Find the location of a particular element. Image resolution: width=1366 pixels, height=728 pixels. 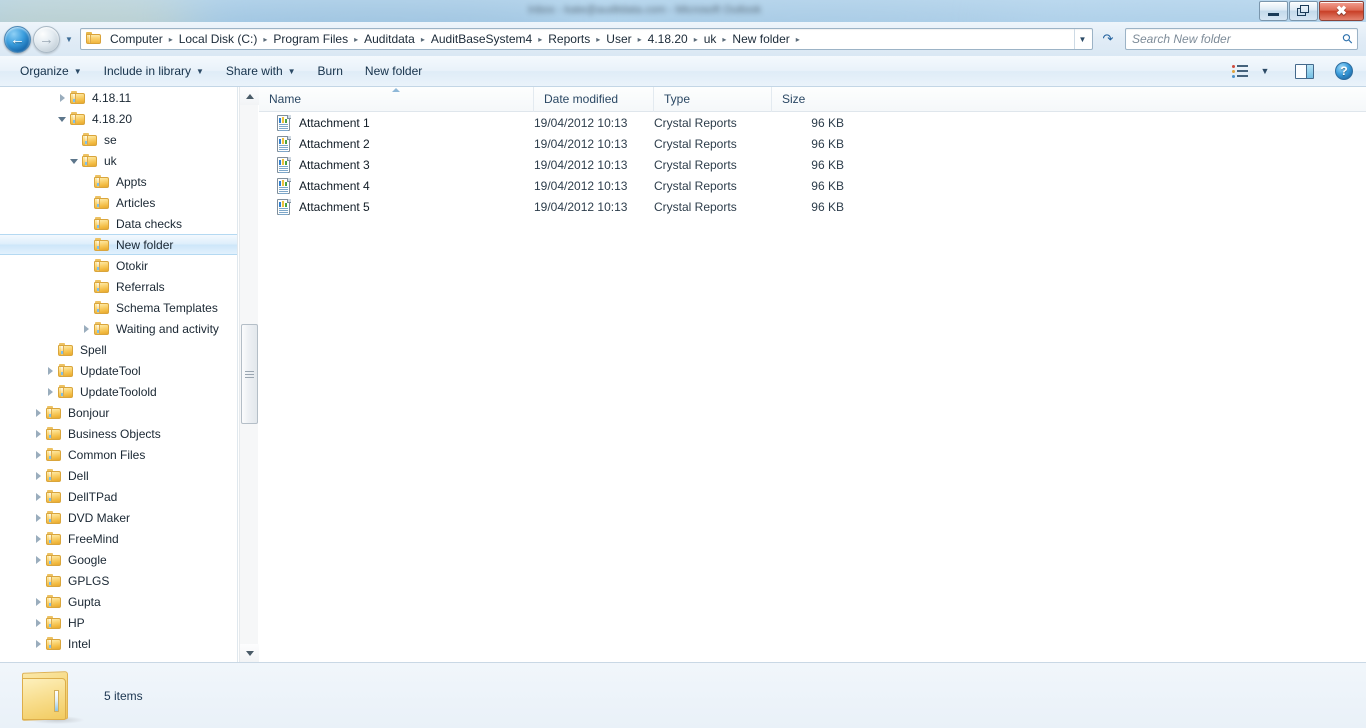

tree-item-updatetoolold: UpdateToolold is located at coordinates (118, 391).